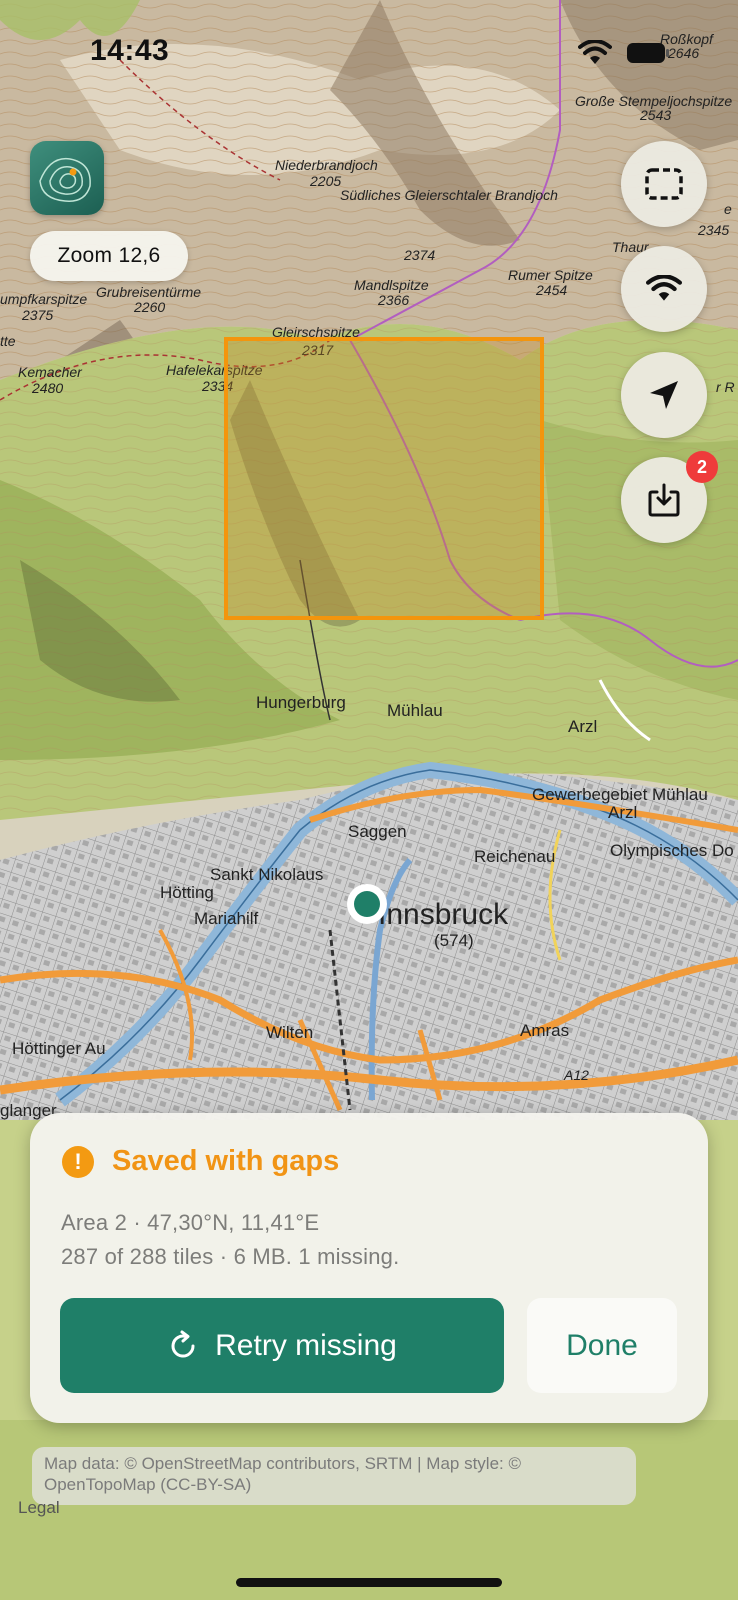  What do you see at coordinates (266, 874) in the screenshot?
I see `place-label-sankt-nikolaus: Sankt Nikolaus` at bounding box center [266, 874].